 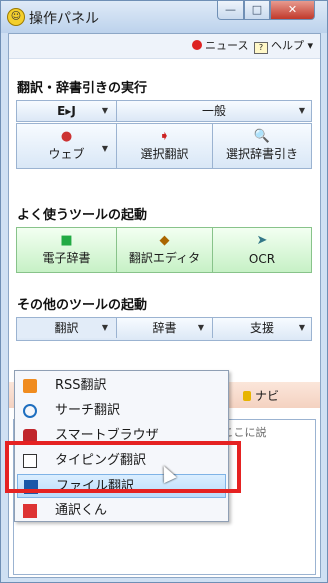 I want to click on select-translate-button: ➧ 選択翻訳, so click(x=165, y=146).